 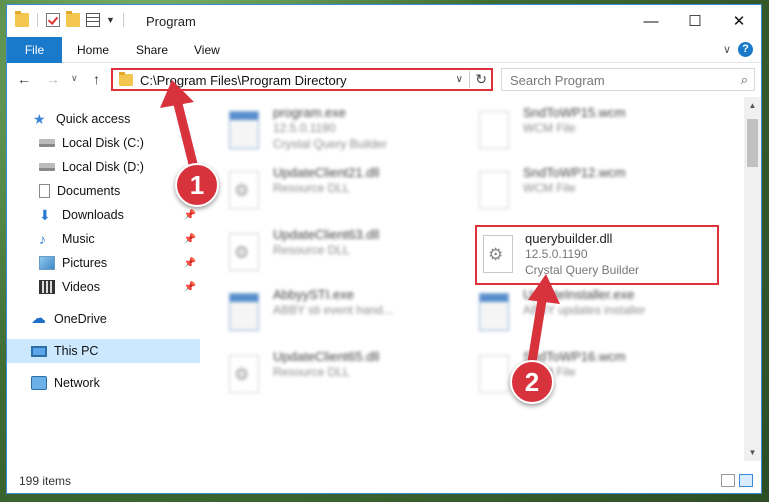 What do you see at coordinates (45, 481) in the screenshot?
I see `item-count: 199 items` at bounding box center [45, 481].